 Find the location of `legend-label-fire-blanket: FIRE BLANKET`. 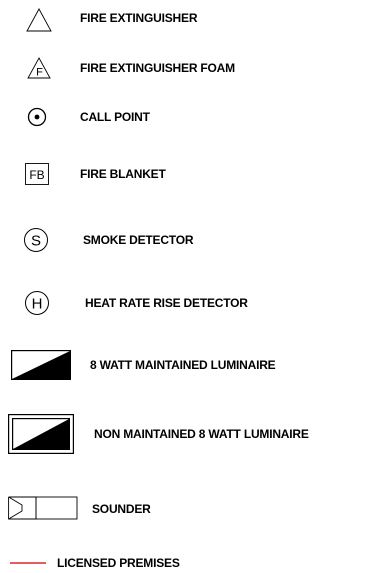

legend-label-fire-blanket: FIRE BLANKET is located at coordinates (123, 174).